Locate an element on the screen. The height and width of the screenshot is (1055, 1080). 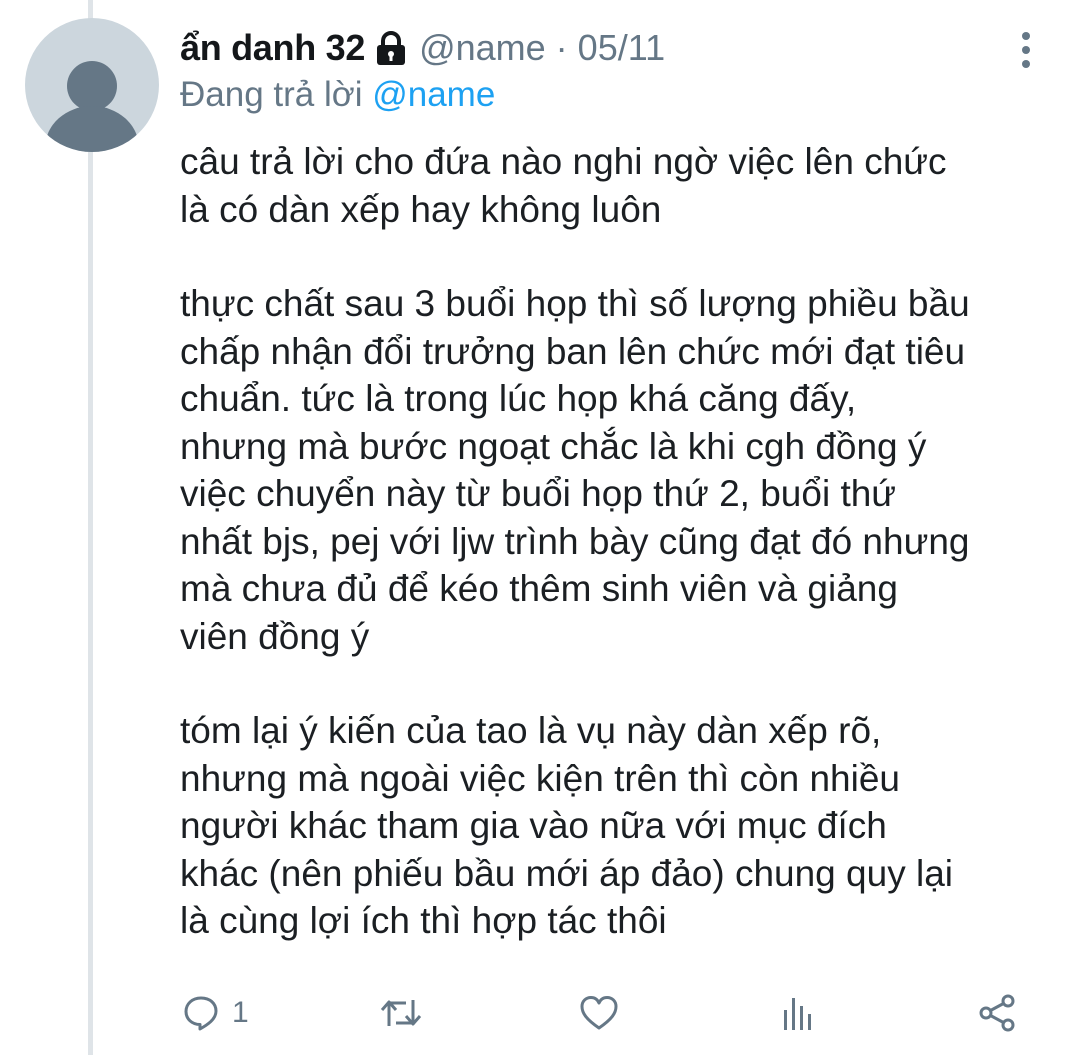
user-handle: @name is located at coordinates (482, 48).